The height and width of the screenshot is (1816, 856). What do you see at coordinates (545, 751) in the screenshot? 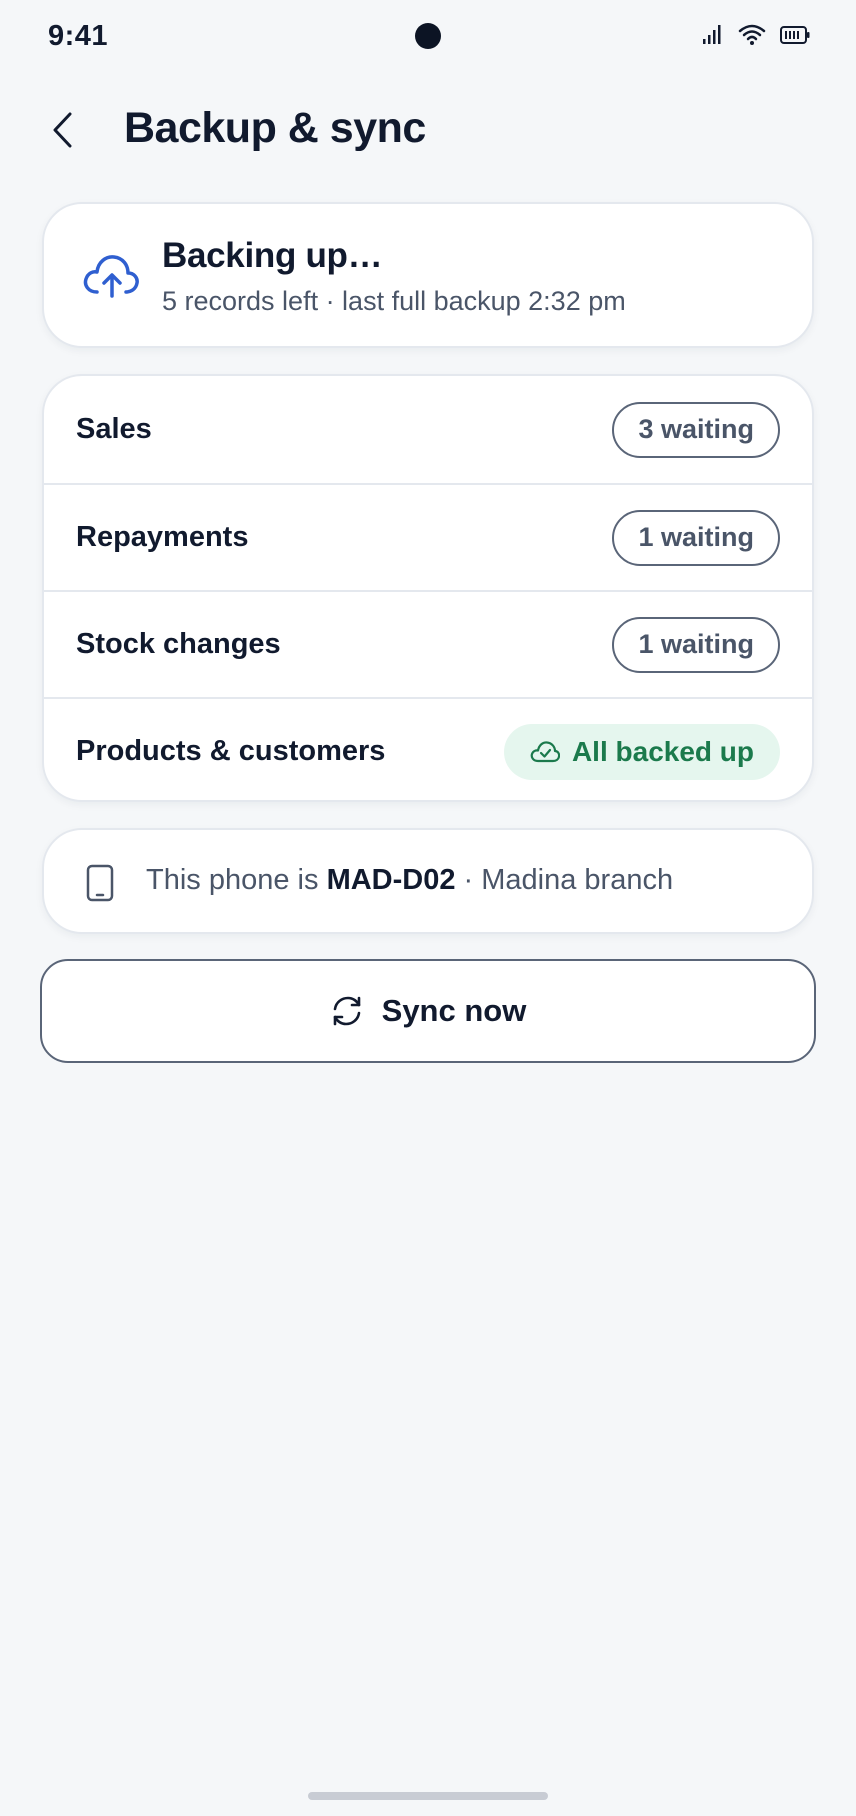
I see `cloud-check-icon` at bounding box center [545, 751].